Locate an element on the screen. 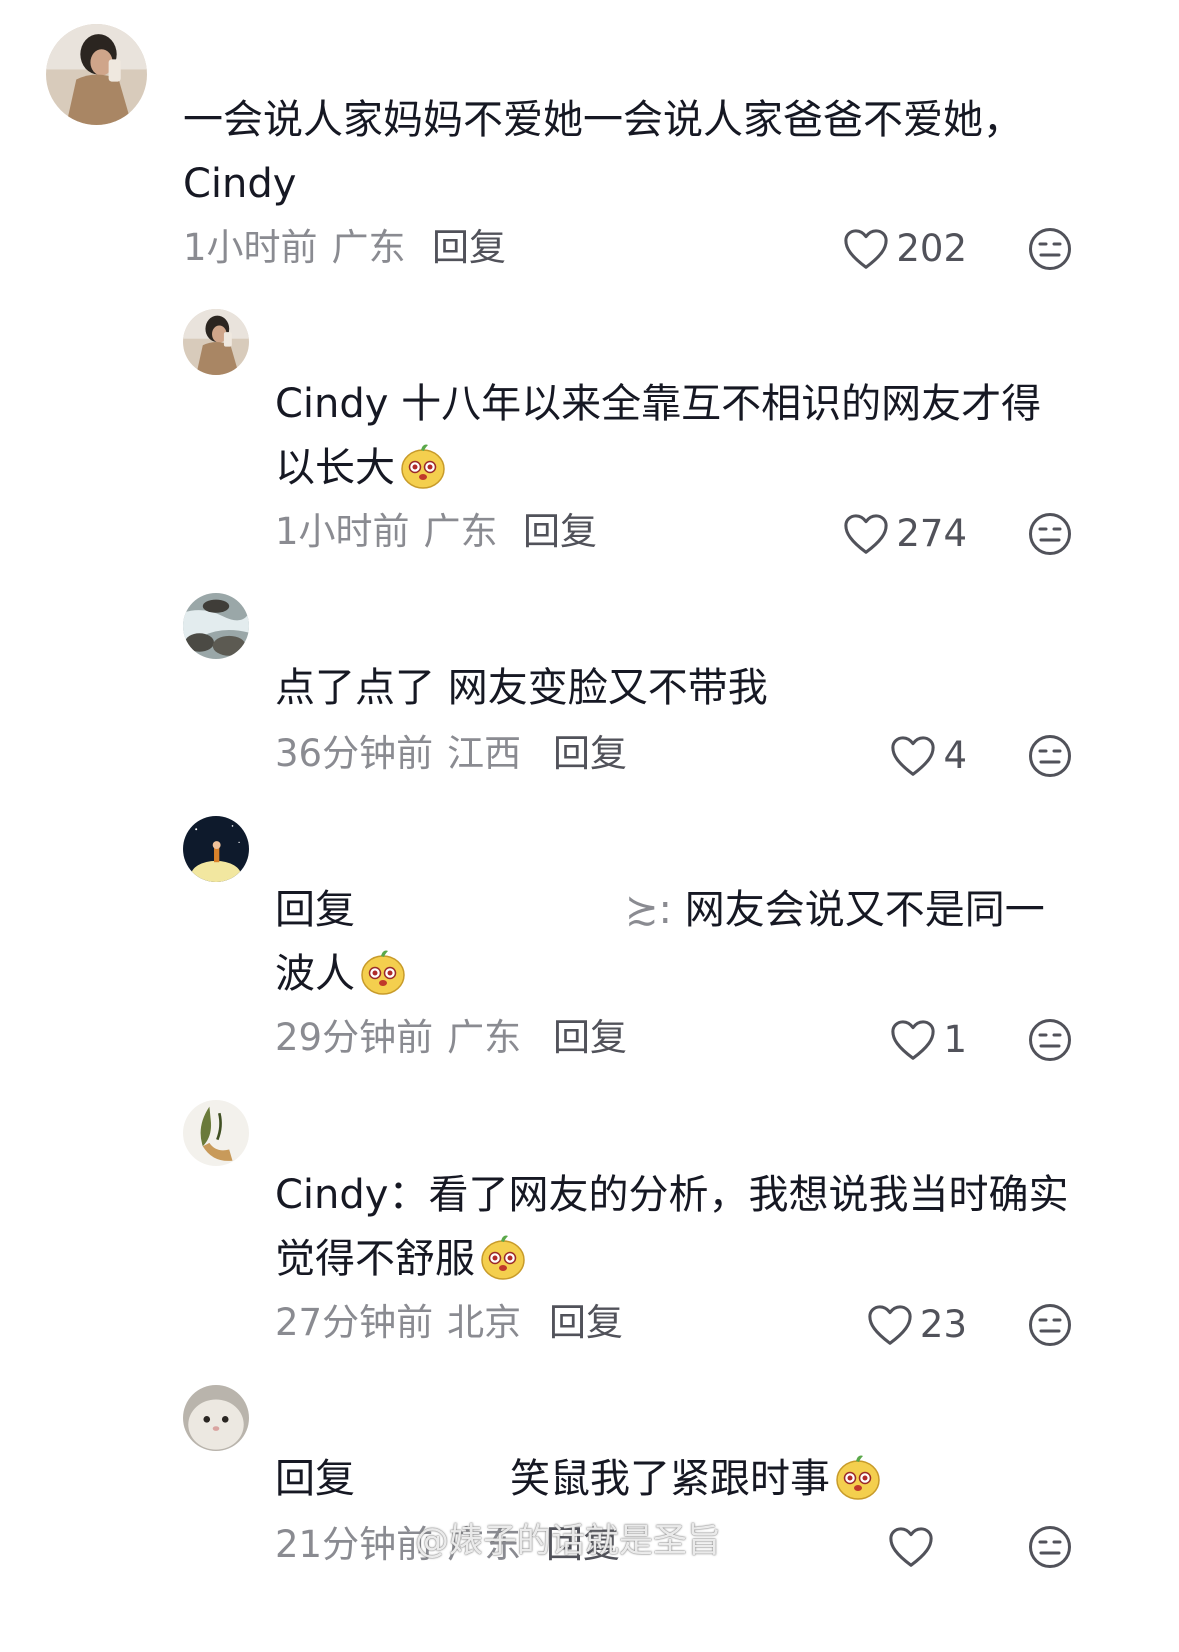  comment-meta: 27分钟前 北京 is located at coordinates (398, 1323).